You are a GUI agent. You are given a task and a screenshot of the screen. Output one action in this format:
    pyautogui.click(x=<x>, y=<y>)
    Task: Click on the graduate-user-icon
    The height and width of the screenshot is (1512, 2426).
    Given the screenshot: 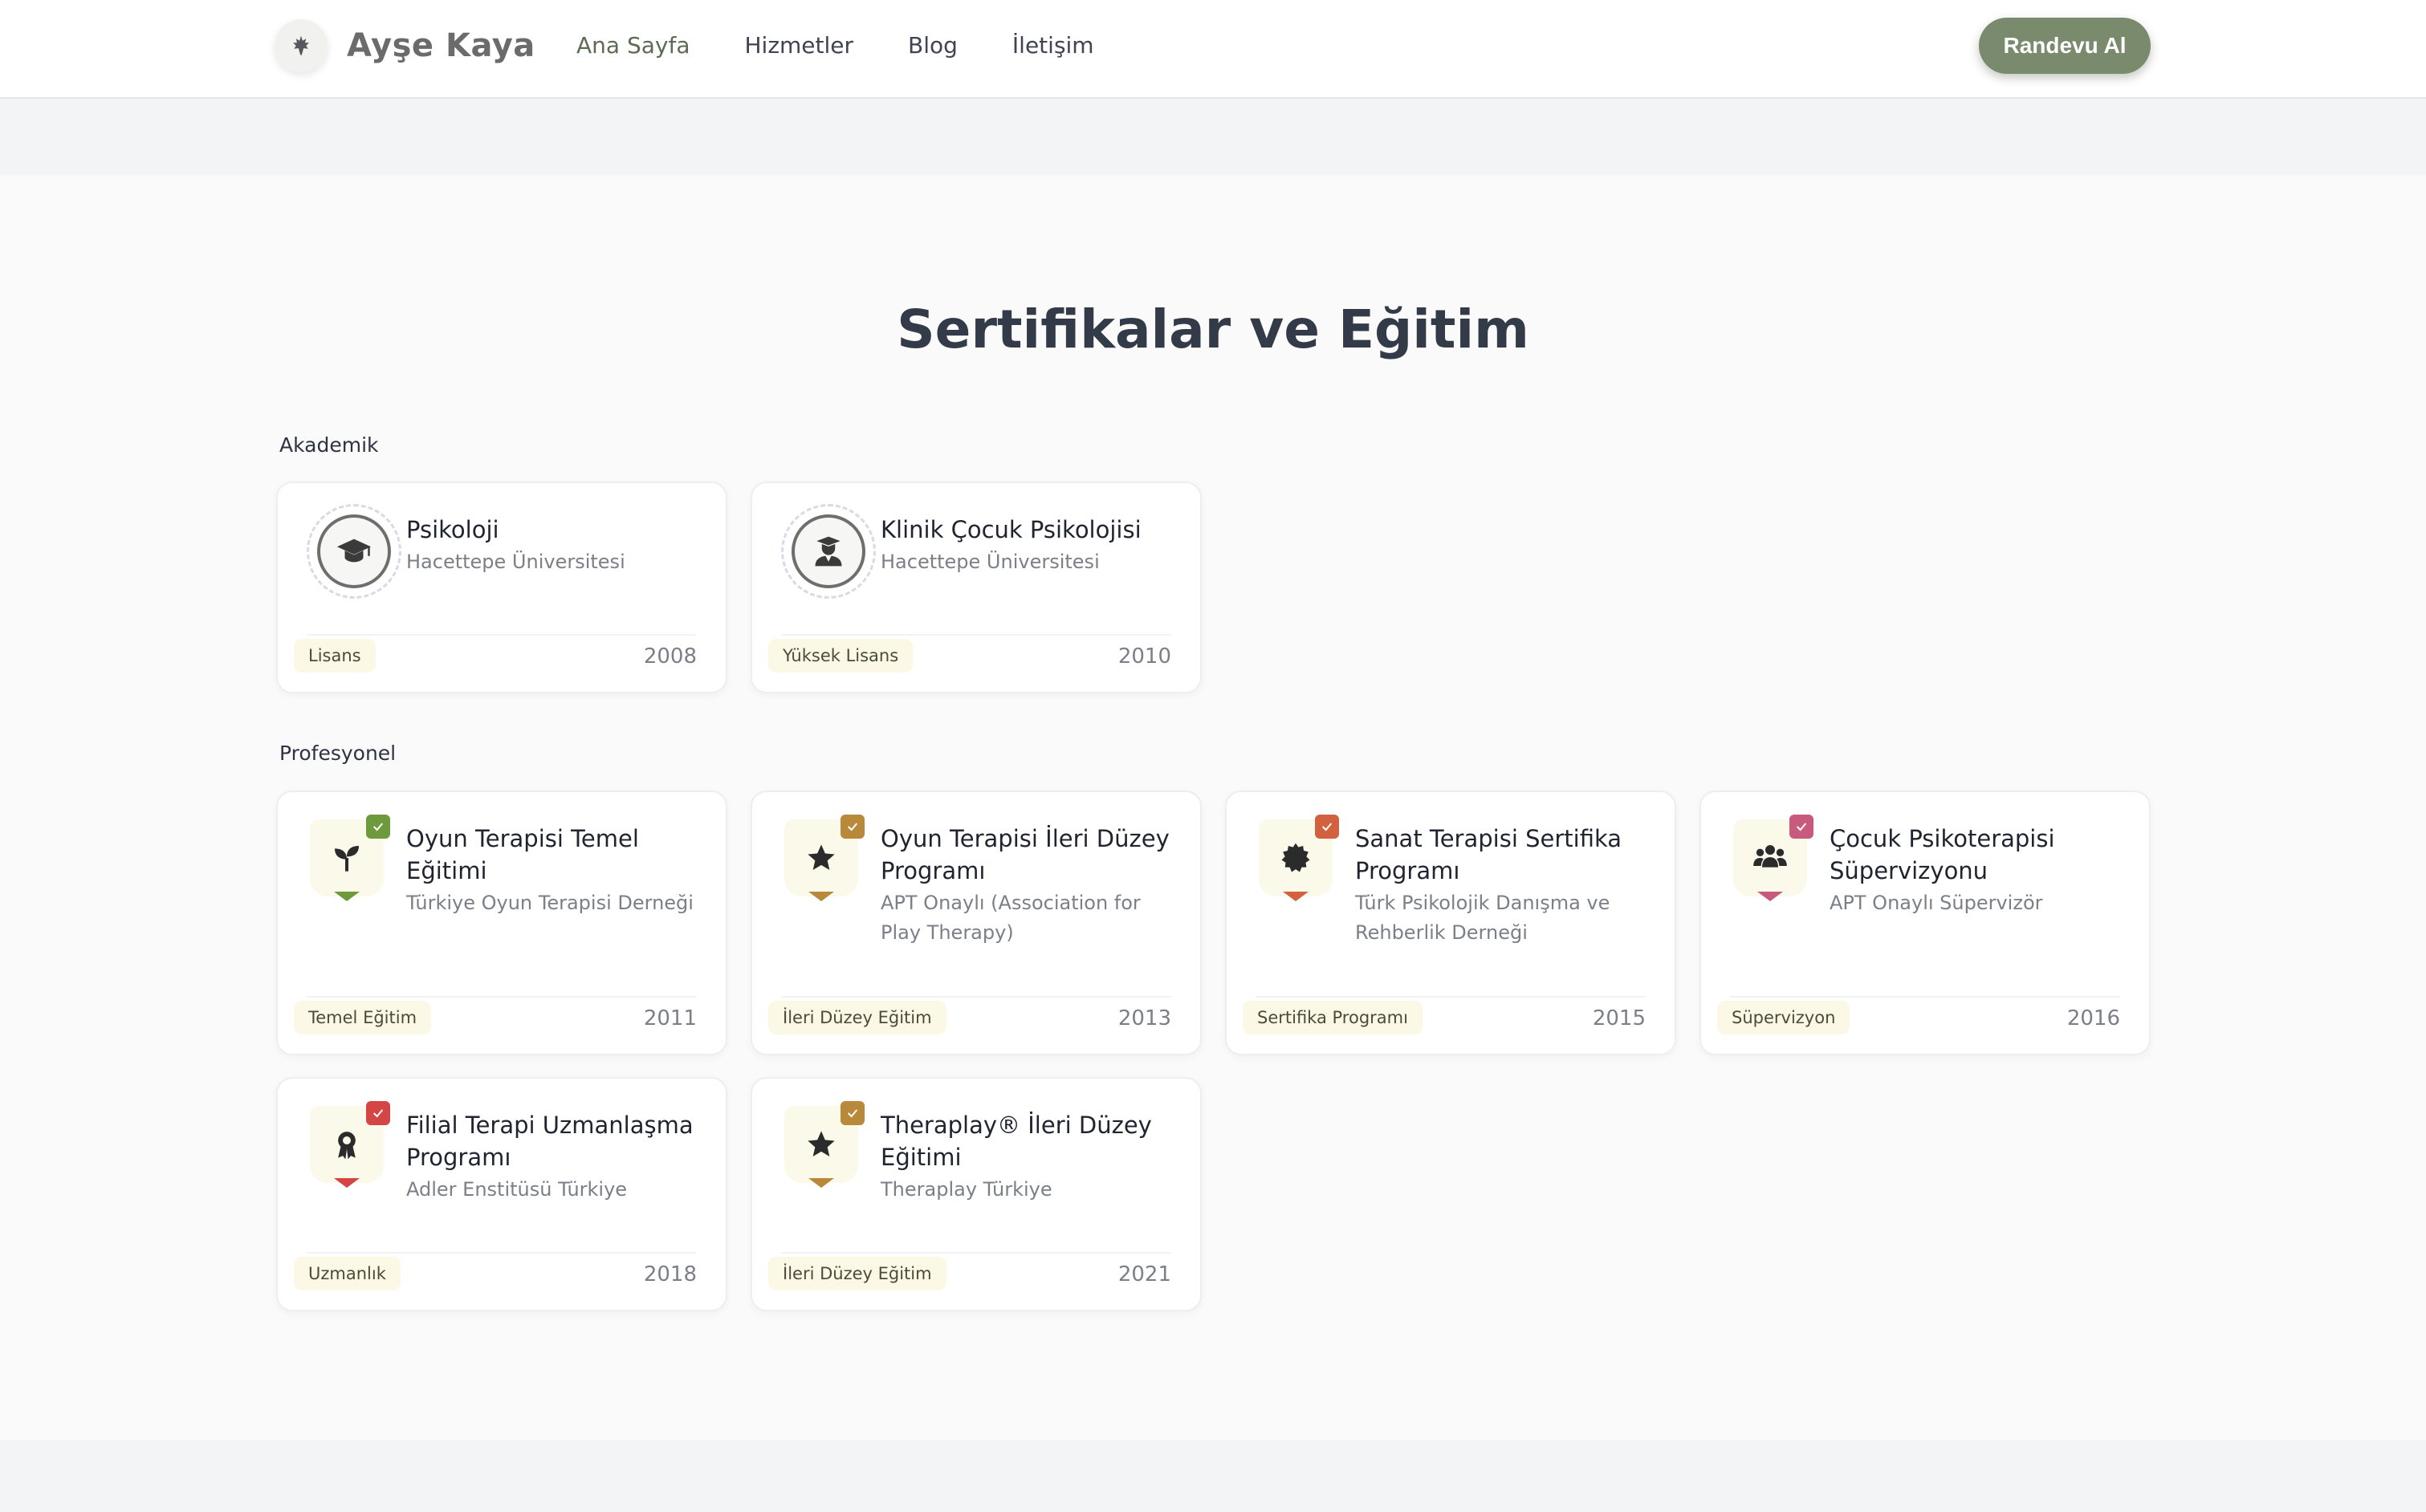 What is the action you would take?
    pyautogui.click(x=828, y=551)
    